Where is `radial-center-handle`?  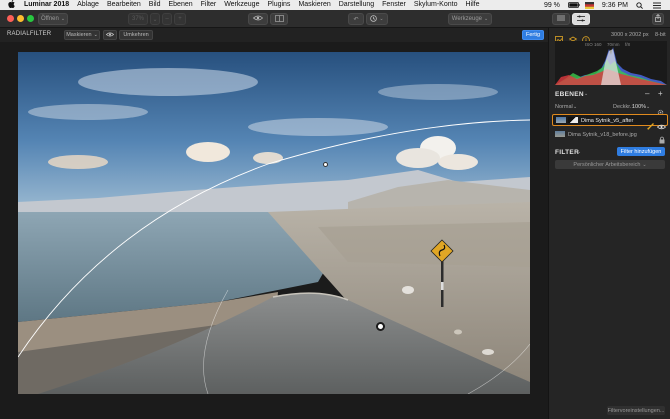
radial-center-handle is located at coordinates (380, 326).